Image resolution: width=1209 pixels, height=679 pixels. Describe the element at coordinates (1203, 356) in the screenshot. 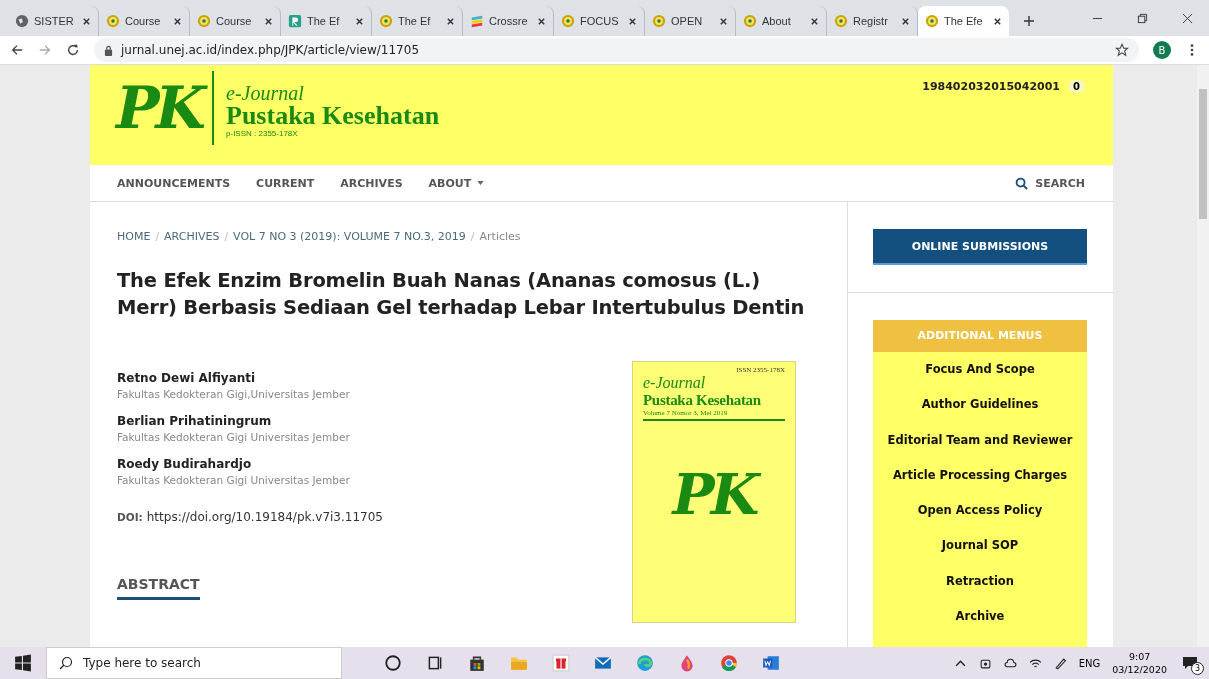

I see `scrollbar` at that location.